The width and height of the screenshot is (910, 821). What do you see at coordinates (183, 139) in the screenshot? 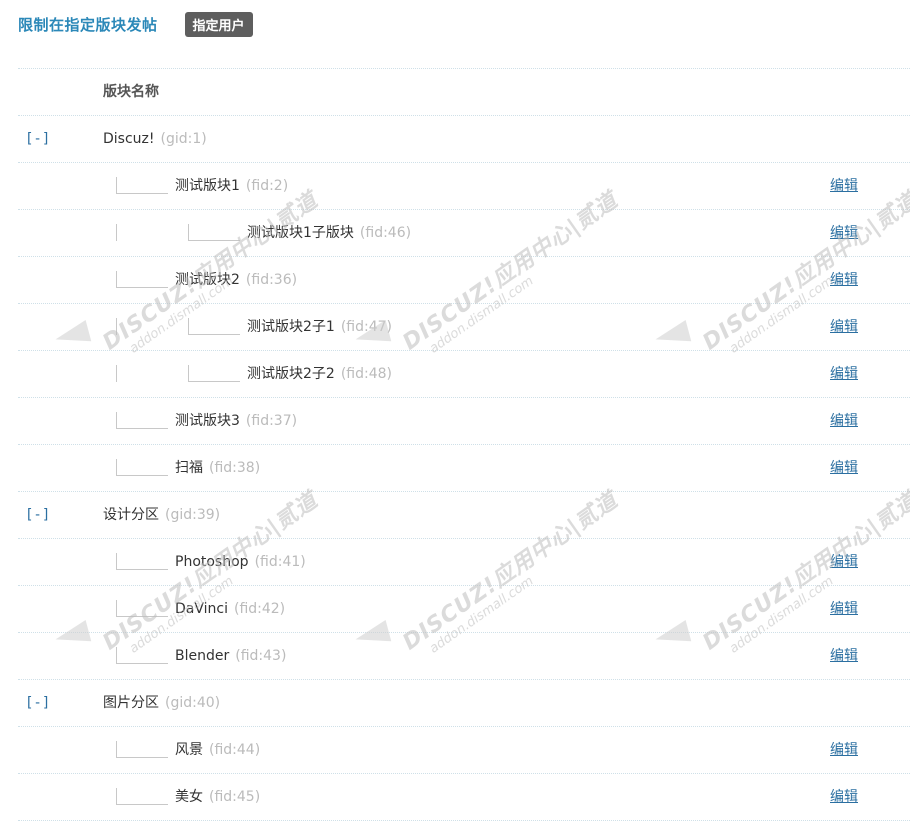
I see `forum-id: (gid:1)` at bounding box center [183, 139].